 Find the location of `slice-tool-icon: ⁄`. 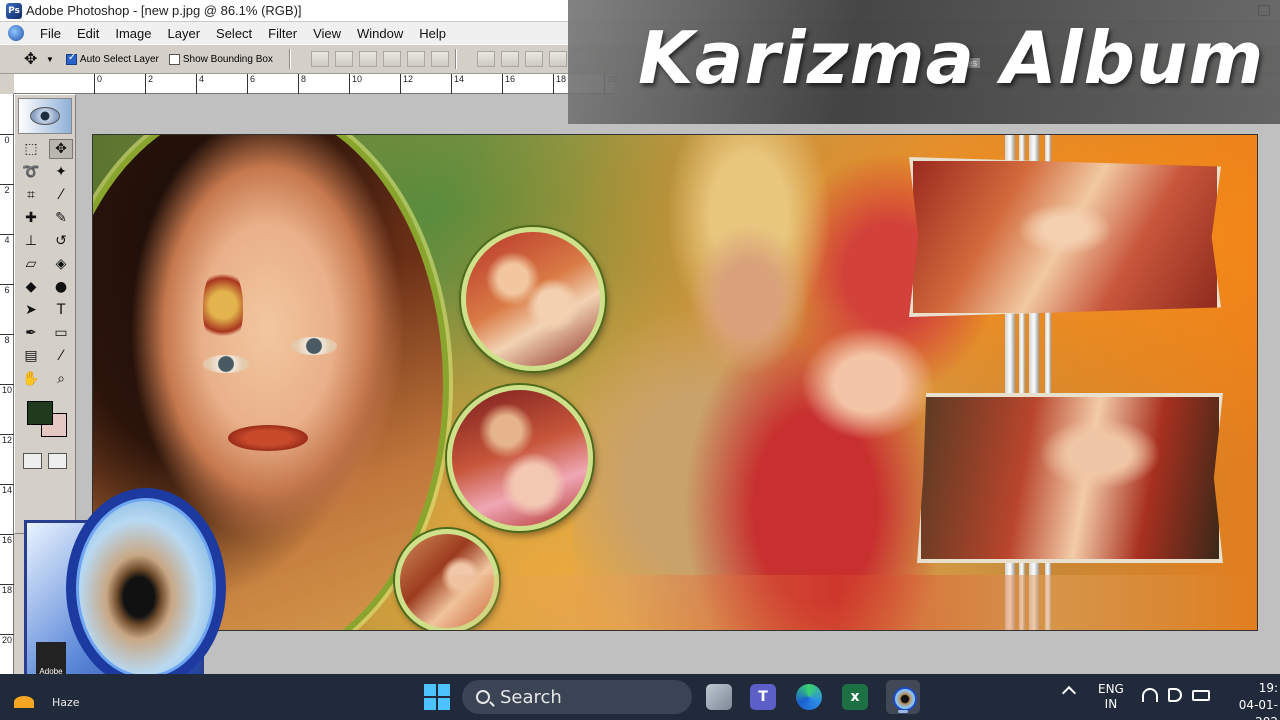

slice-tool-icon: ⁄ is located at coordinates (61, 195).